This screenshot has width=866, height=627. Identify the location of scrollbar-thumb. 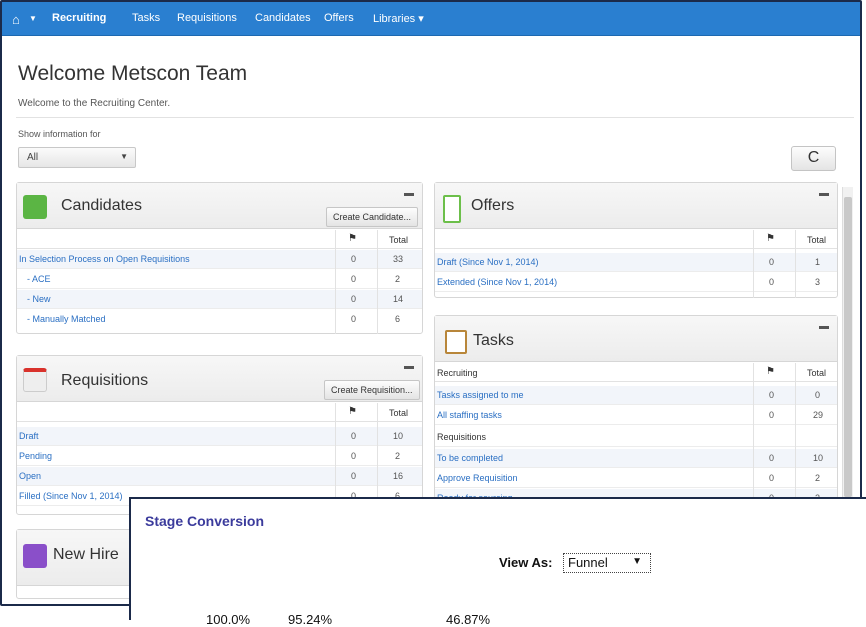
(848, 347).